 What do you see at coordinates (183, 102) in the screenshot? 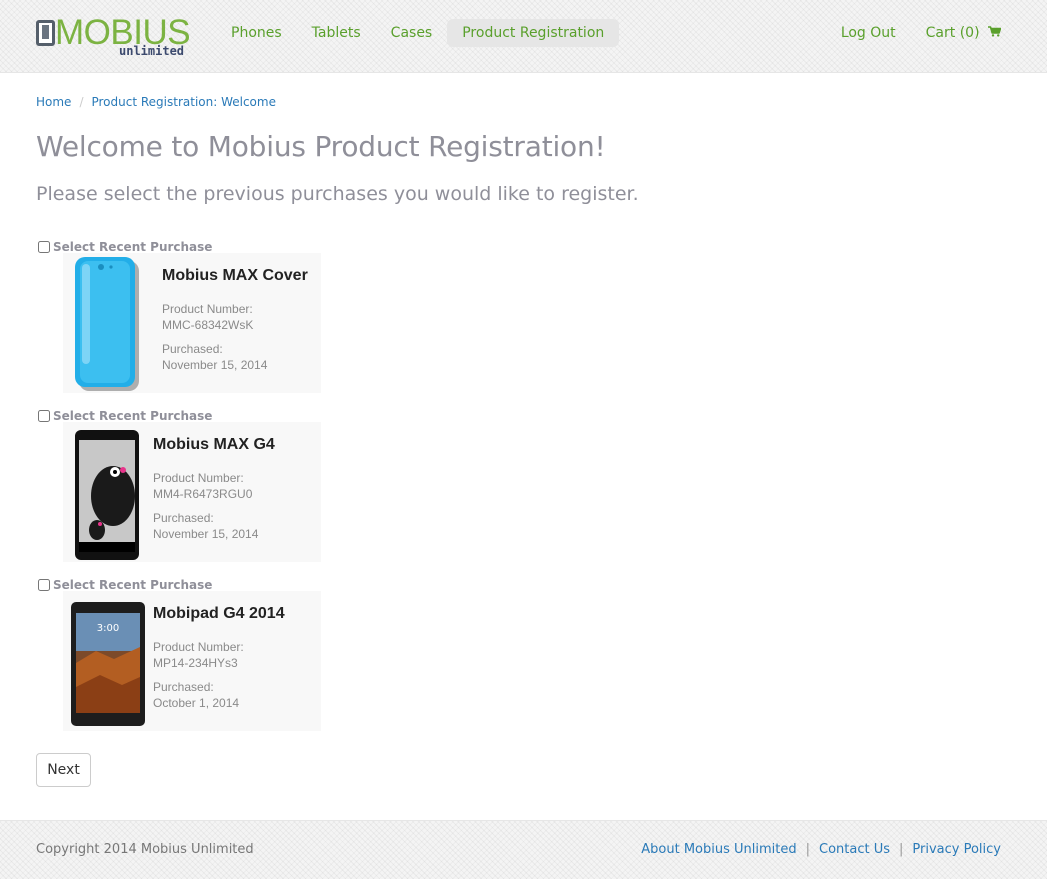
I see `breadcrumb-current: Product Registration: Welcome` at bounding box center [183, 102].